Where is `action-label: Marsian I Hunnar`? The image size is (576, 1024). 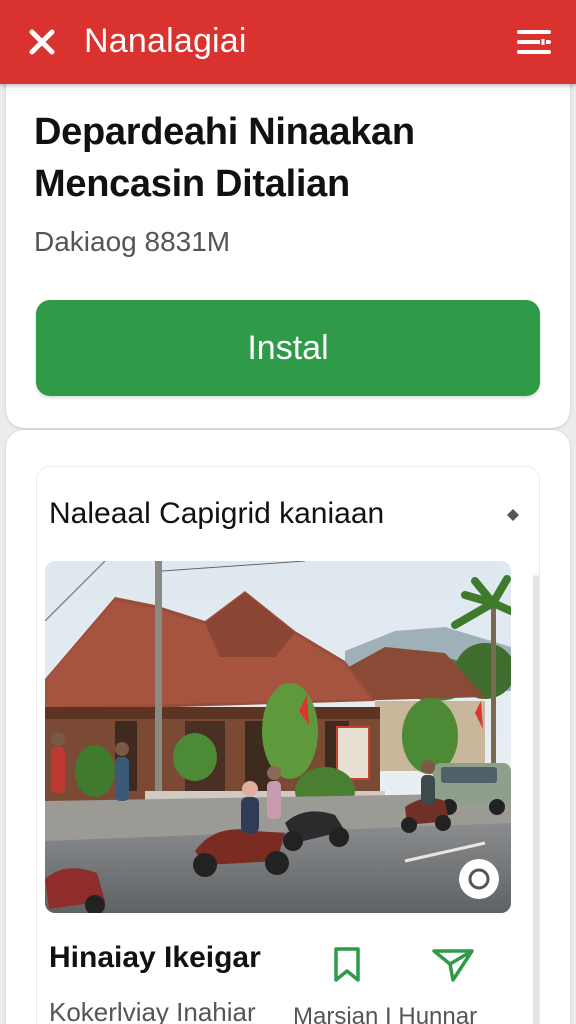
action-label: Marsian I Hunnar is located at coordinates (385, 1013).